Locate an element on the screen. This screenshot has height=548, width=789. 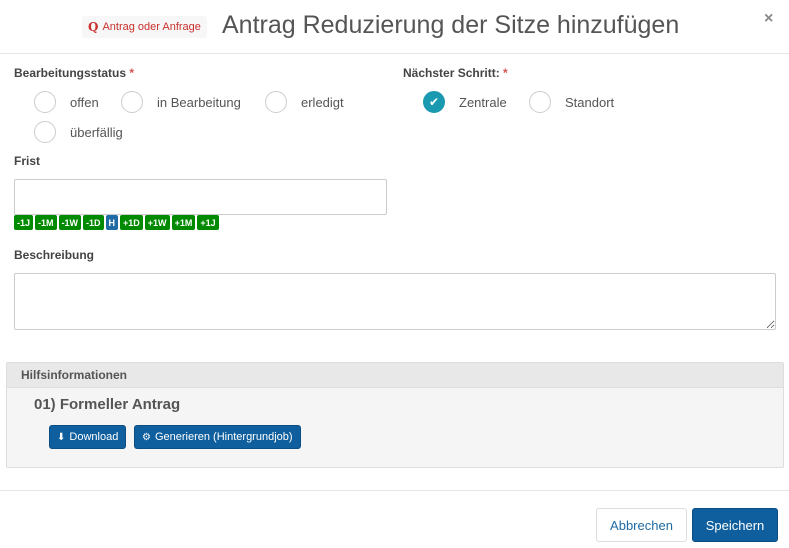
record-type-badge: Q Antrag oder Anfrage is located at coordinates (144, 27).